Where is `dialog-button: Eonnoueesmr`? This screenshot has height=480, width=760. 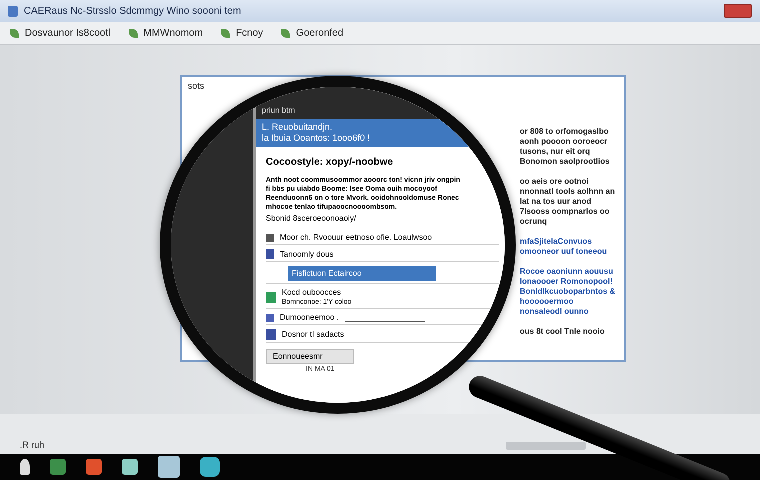 dialog-button: Eonnoueesmr is located at coordinates (310, 356).